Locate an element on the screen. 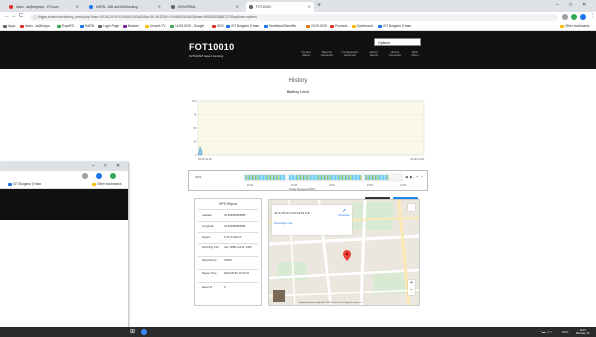  taskbar-clock: 14:15 Monday, 30 is located at coordinates (582, 332).